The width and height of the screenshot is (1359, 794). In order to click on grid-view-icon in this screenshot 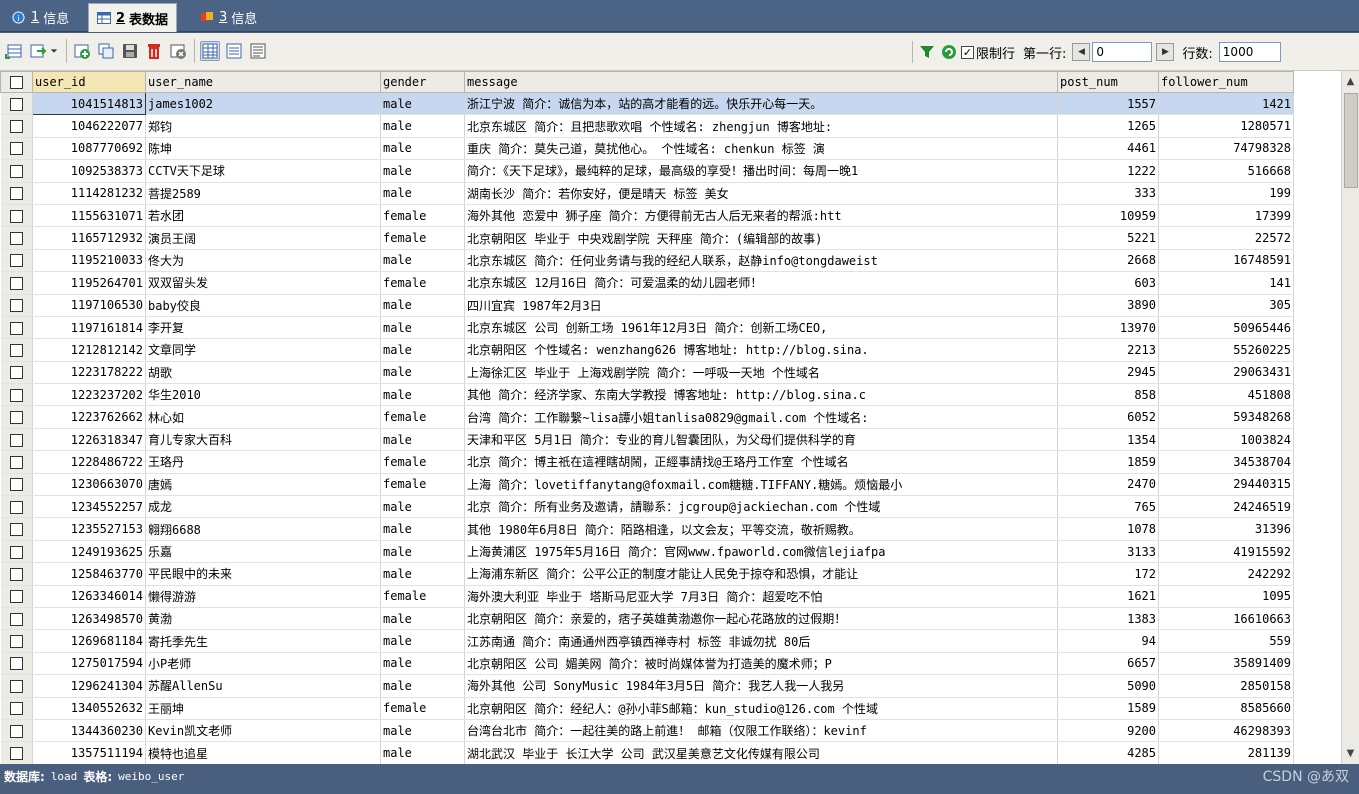, I will do `click(210, 51)`.